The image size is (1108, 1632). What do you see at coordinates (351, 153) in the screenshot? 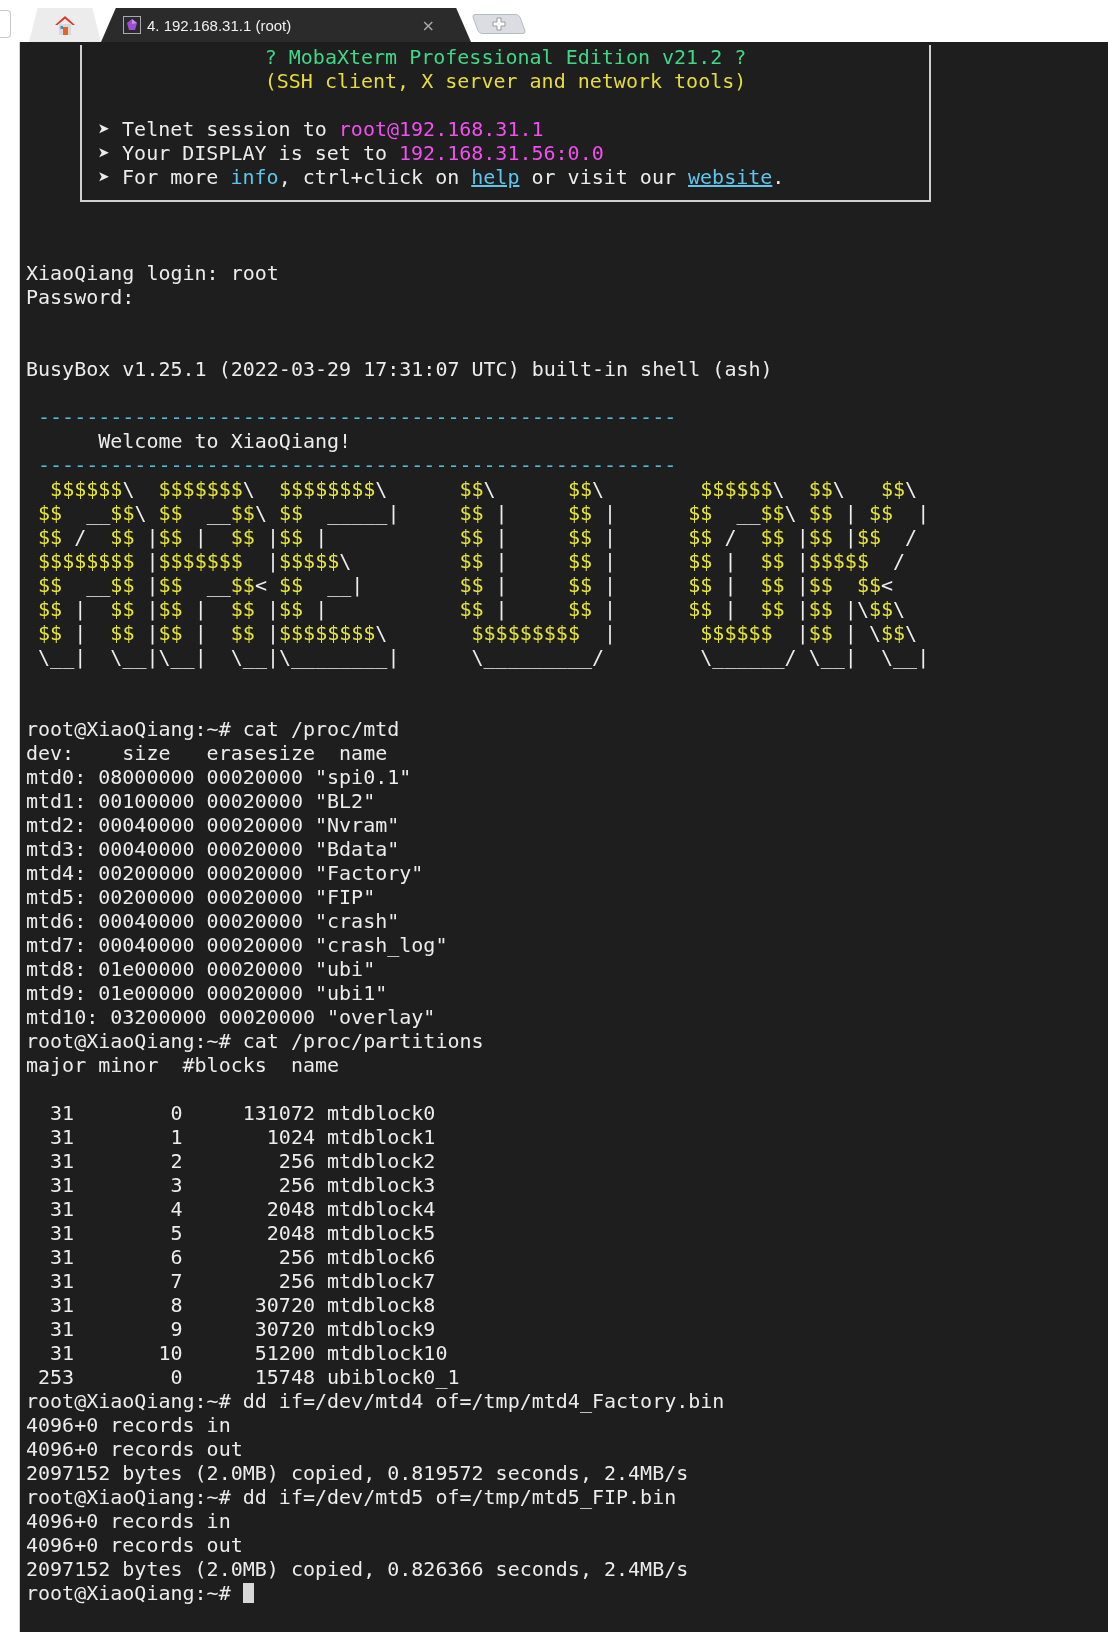
I see `banner-line: ➤ Your DISPLAY is set to 192.168.31.56:0.0` at bounding box center [351, 153].